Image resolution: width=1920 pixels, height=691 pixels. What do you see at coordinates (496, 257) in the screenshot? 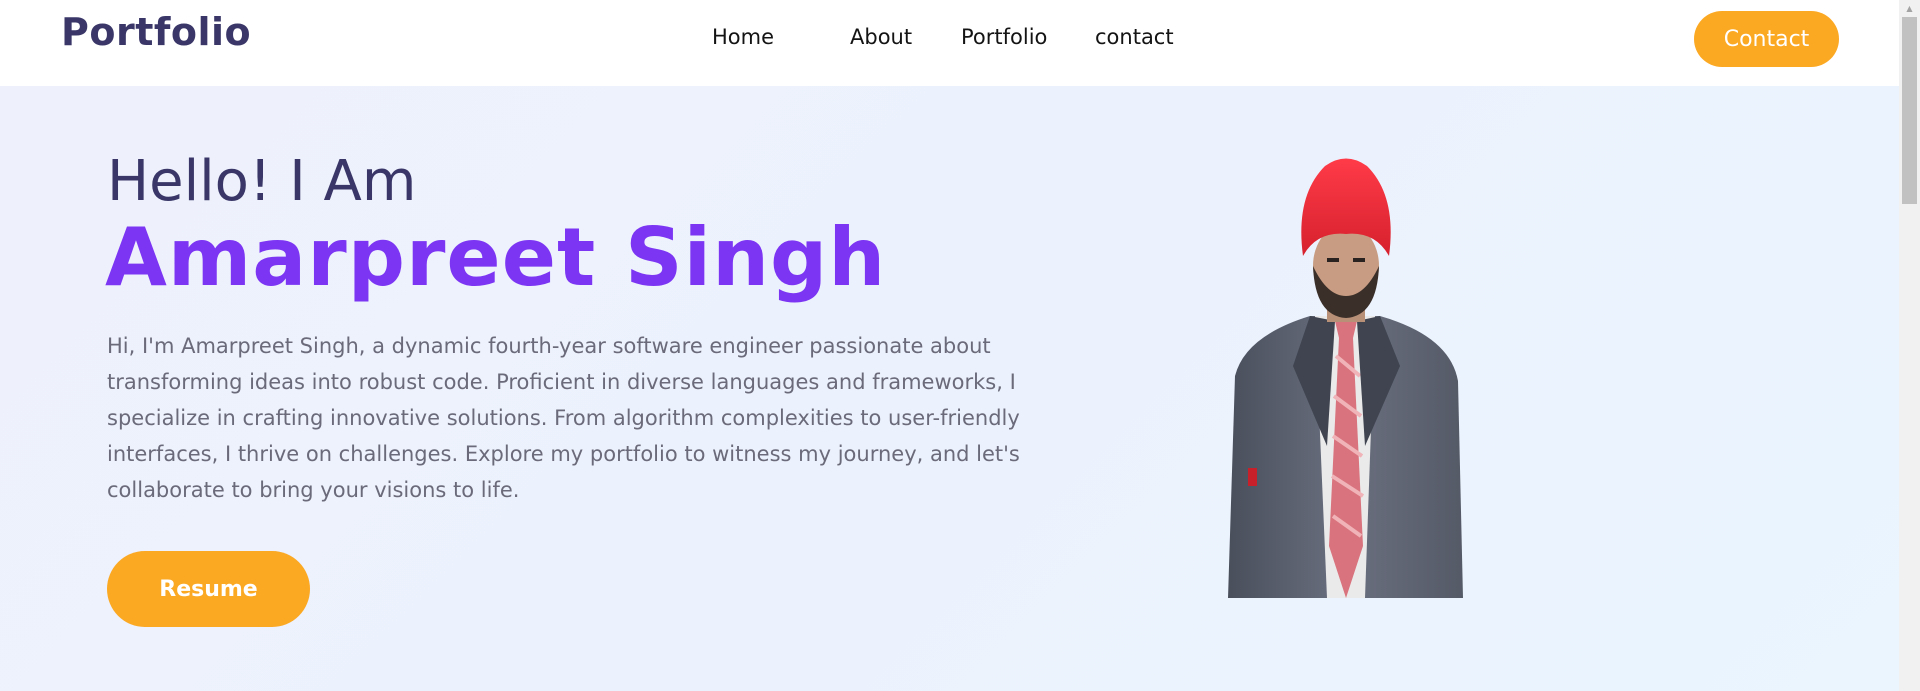
I see `hero-name: Amarpreet Singh` at bounding box center [496, 257].